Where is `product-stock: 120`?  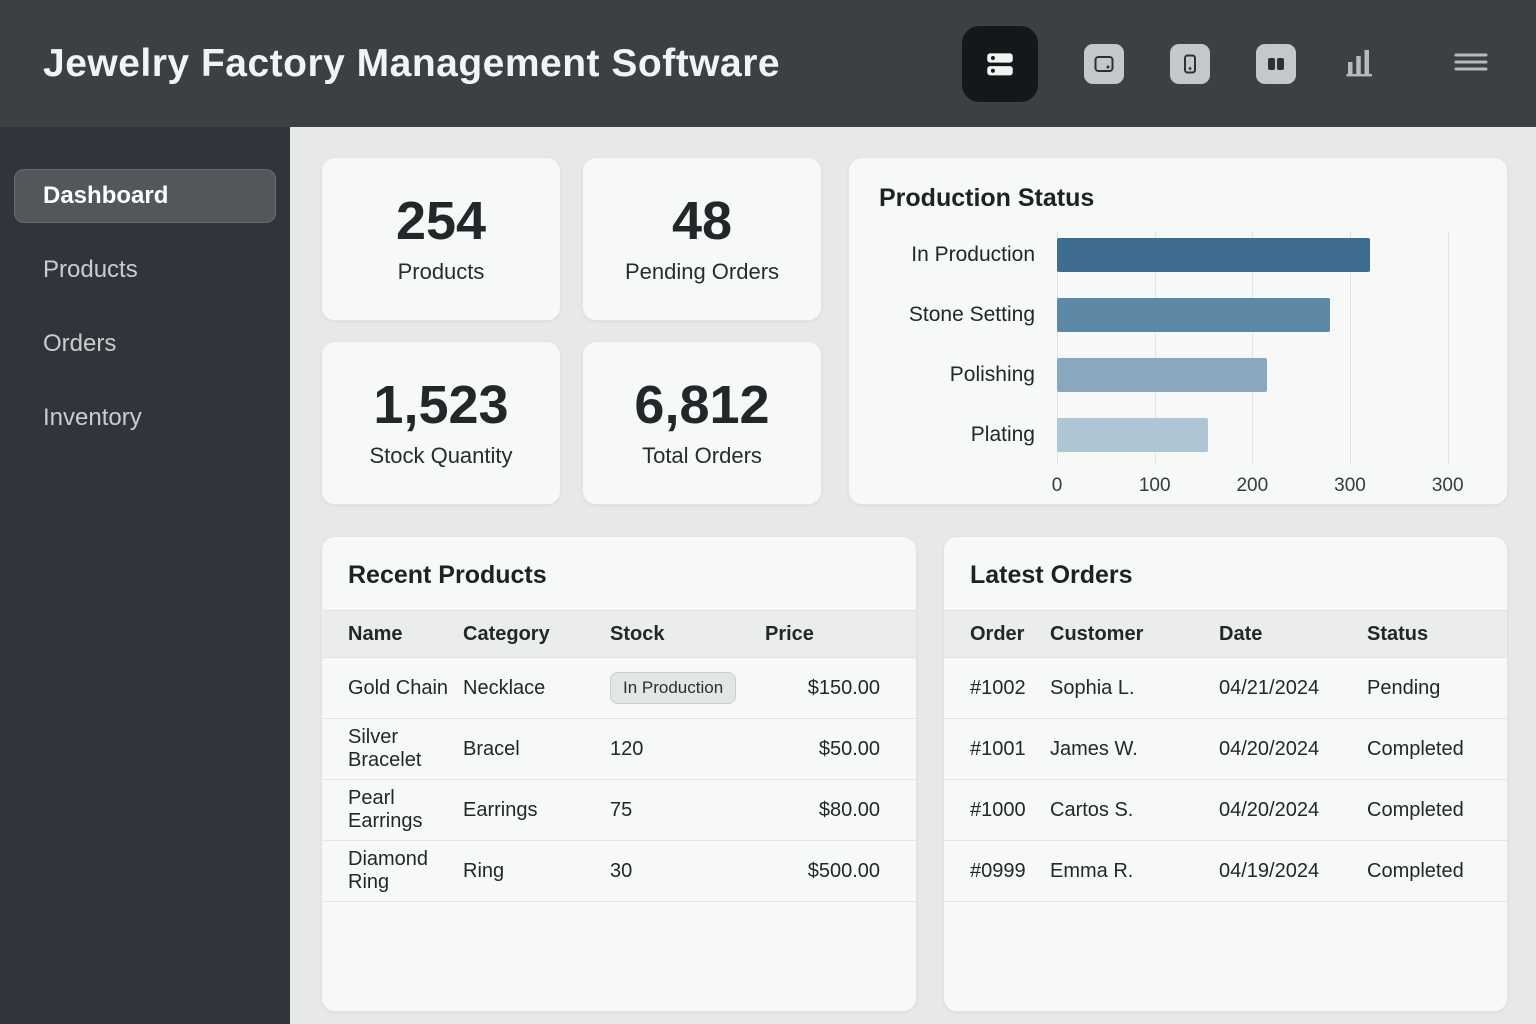
product-stock: 120 is located at coordinates (627, 748).